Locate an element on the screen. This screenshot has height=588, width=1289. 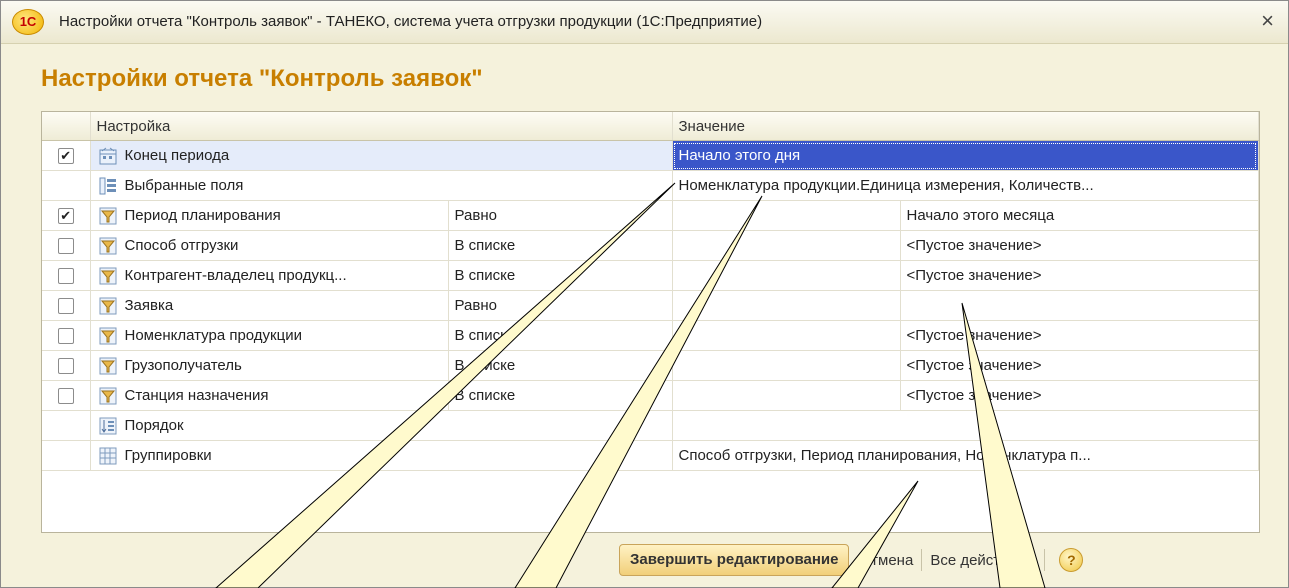
setting-name: Грузополучатель is located at coordinates (183, 365).